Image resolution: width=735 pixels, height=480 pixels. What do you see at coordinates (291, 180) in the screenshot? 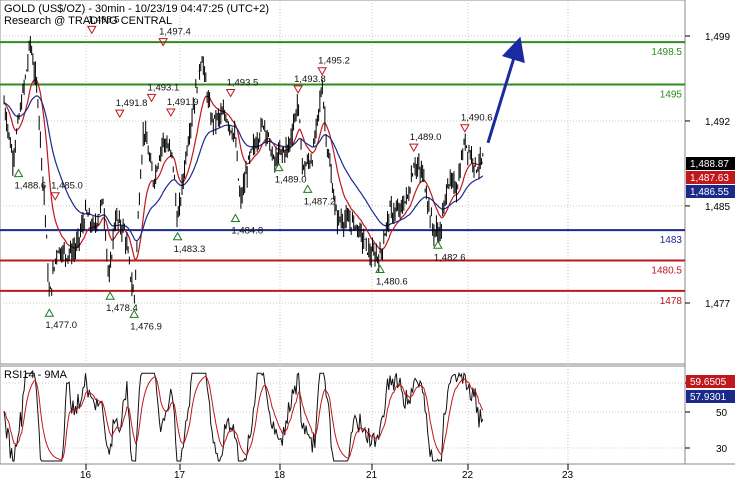
I see `low-label: 1,489.0` at bounding box center [291, 180].